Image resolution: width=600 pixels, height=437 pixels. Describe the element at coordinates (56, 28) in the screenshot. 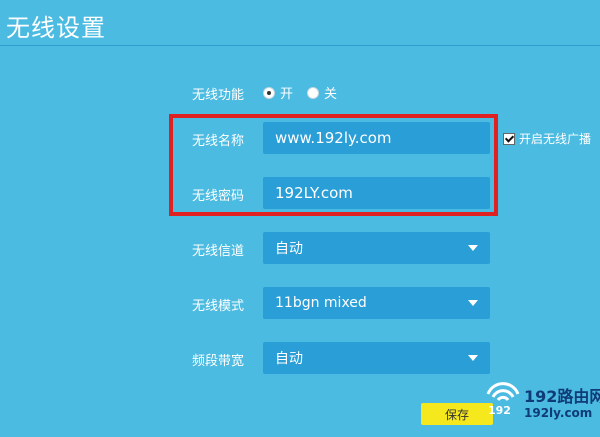

I see `page-title: 无线设置` at that location.